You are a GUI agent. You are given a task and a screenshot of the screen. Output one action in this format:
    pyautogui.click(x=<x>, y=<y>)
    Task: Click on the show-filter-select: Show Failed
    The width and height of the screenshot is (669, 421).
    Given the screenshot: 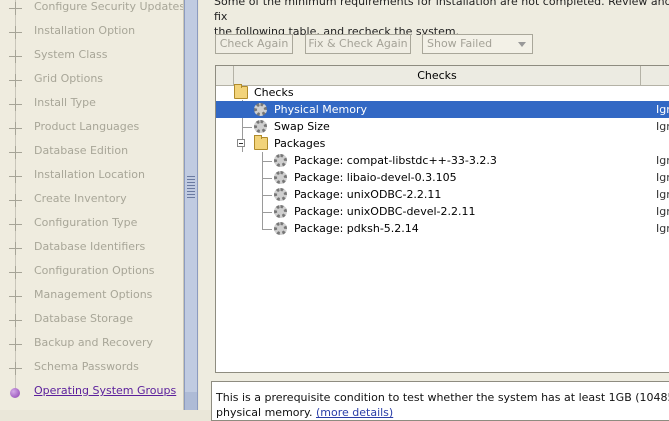 What is the action you would take?
    pyautogui.click(x=477, y=44)
    